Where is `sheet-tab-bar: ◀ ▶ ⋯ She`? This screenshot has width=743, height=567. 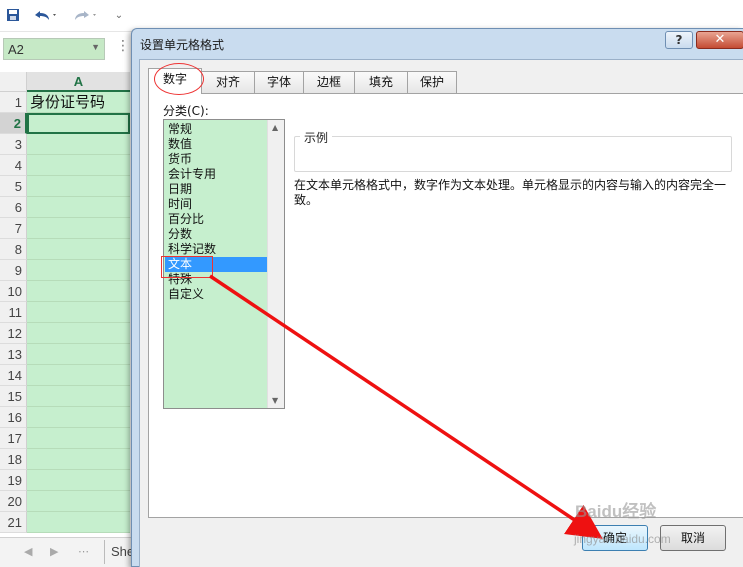 sheet-tab-bar: ◀ ▶ ⋯ She is located at coordinates (67, 552).